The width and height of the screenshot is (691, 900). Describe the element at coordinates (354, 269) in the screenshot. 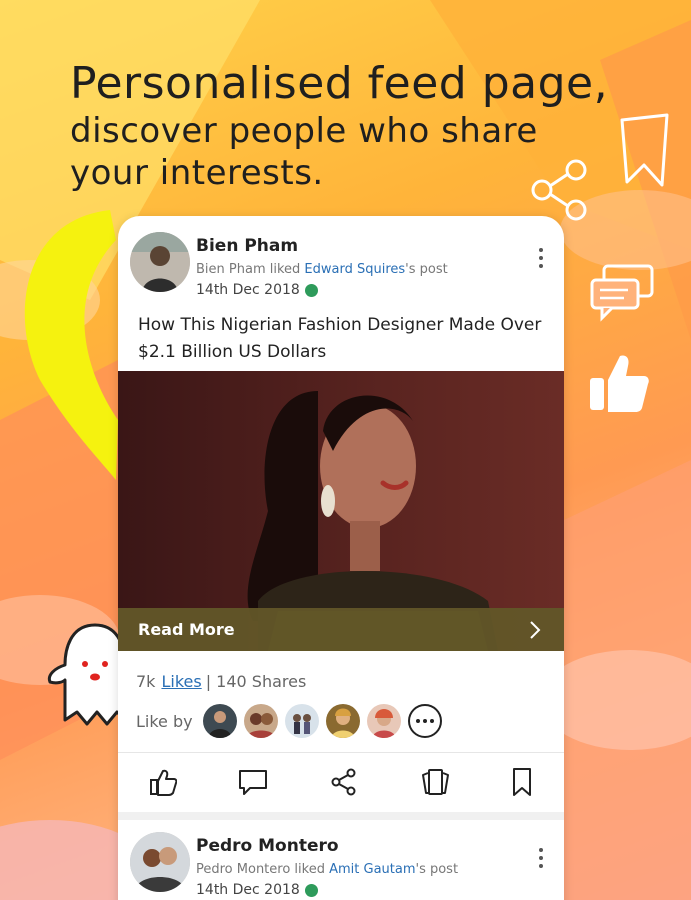

I see `liked-user-link: Edward Squires` at that location.